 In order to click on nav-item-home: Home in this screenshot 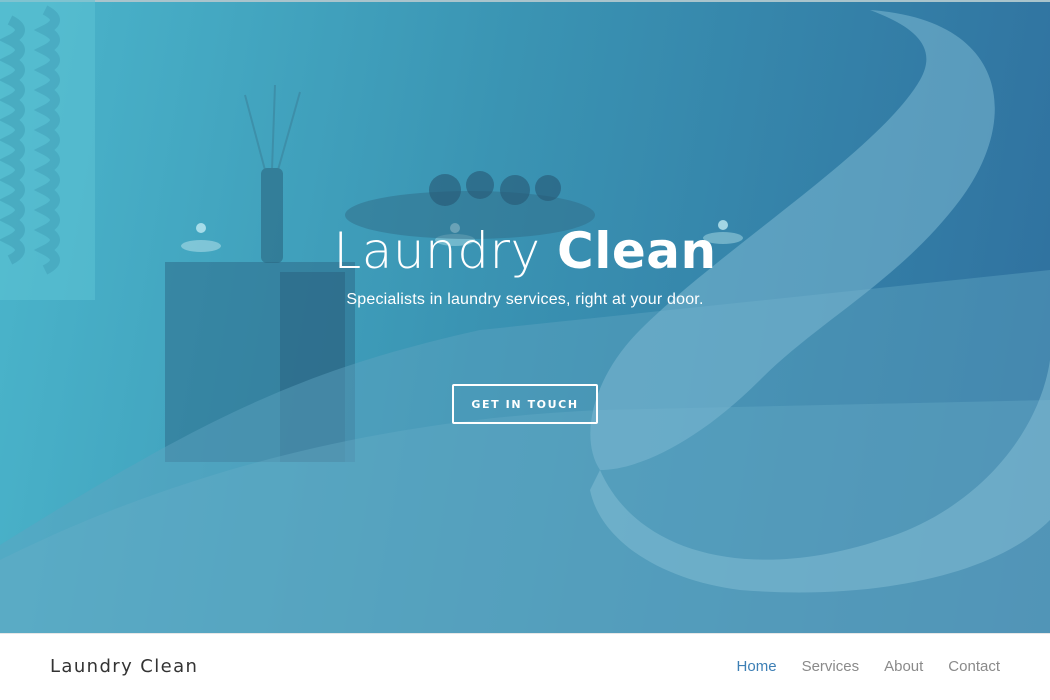, I will do `click(757, 666)`.